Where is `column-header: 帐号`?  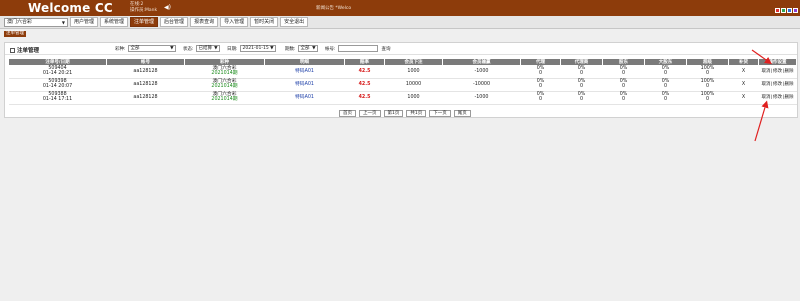
column-header: 帐号 is located at coordinates (145, 62).